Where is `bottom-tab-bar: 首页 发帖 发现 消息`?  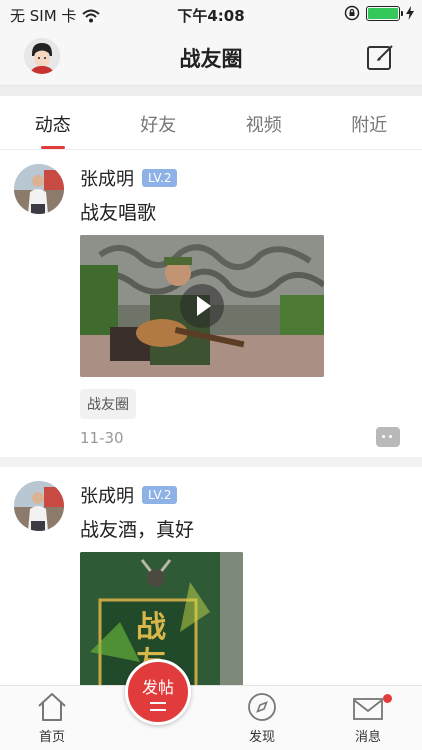 bottom-tab-bar: 首页 发帖 发现 消息 is located at coordinates (211, 704).